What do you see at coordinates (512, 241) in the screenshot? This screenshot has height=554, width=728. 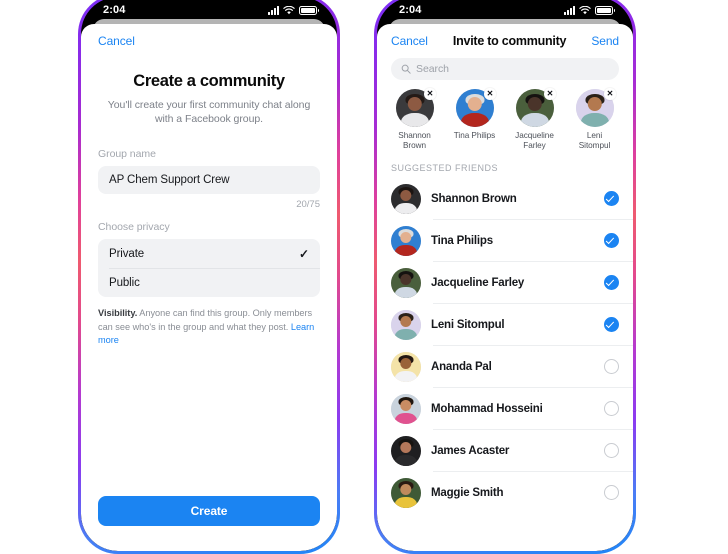 I see `list-item: Tina Philips` at bounding box center [512, 241].